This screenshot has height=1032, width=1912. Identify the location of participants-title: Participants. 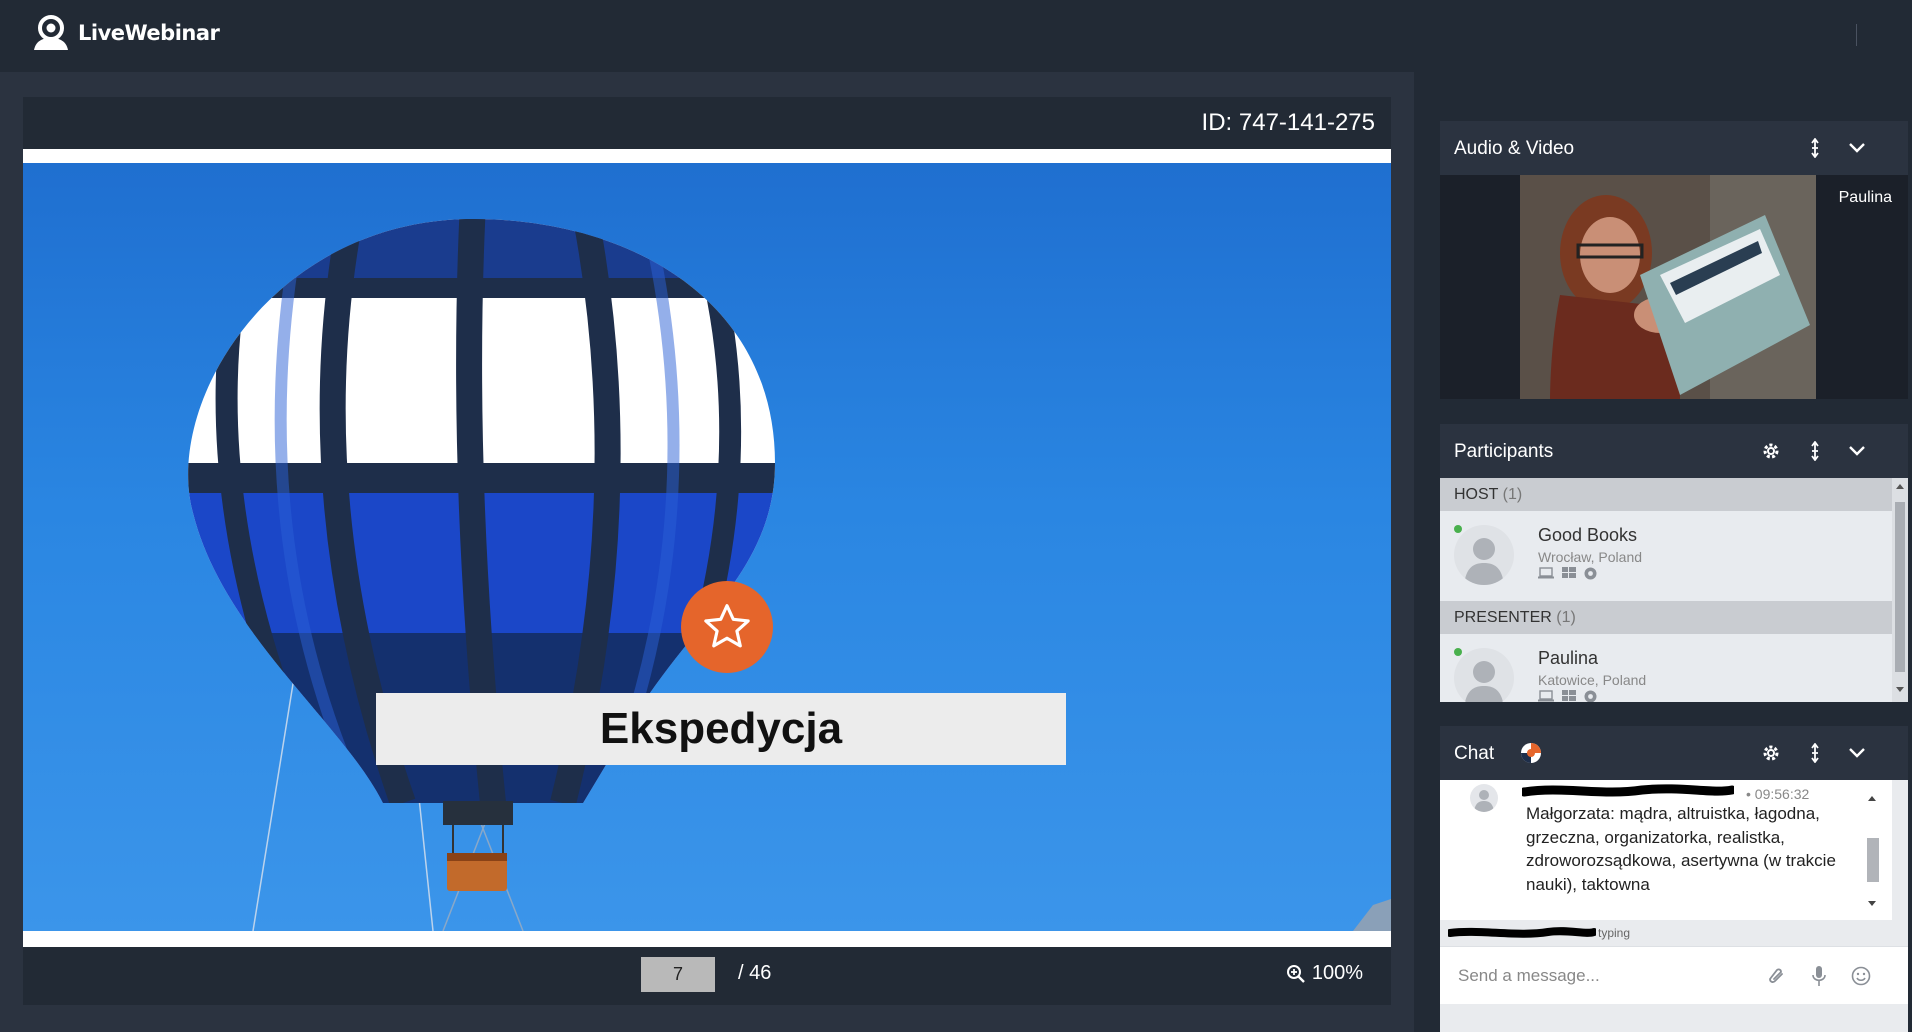
(1504, 451).